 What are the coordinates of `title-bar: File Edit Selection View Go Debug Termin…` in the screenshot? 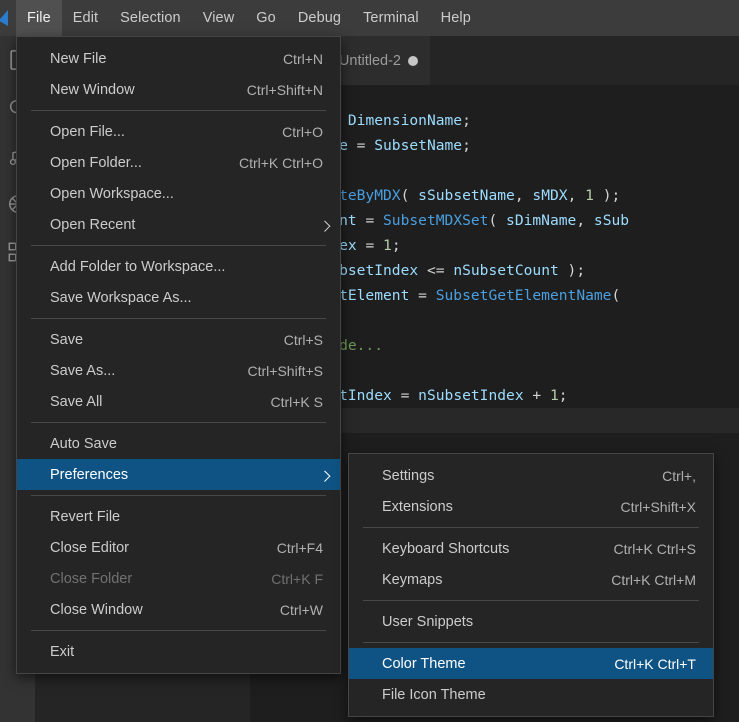 It's located at (369, 18).